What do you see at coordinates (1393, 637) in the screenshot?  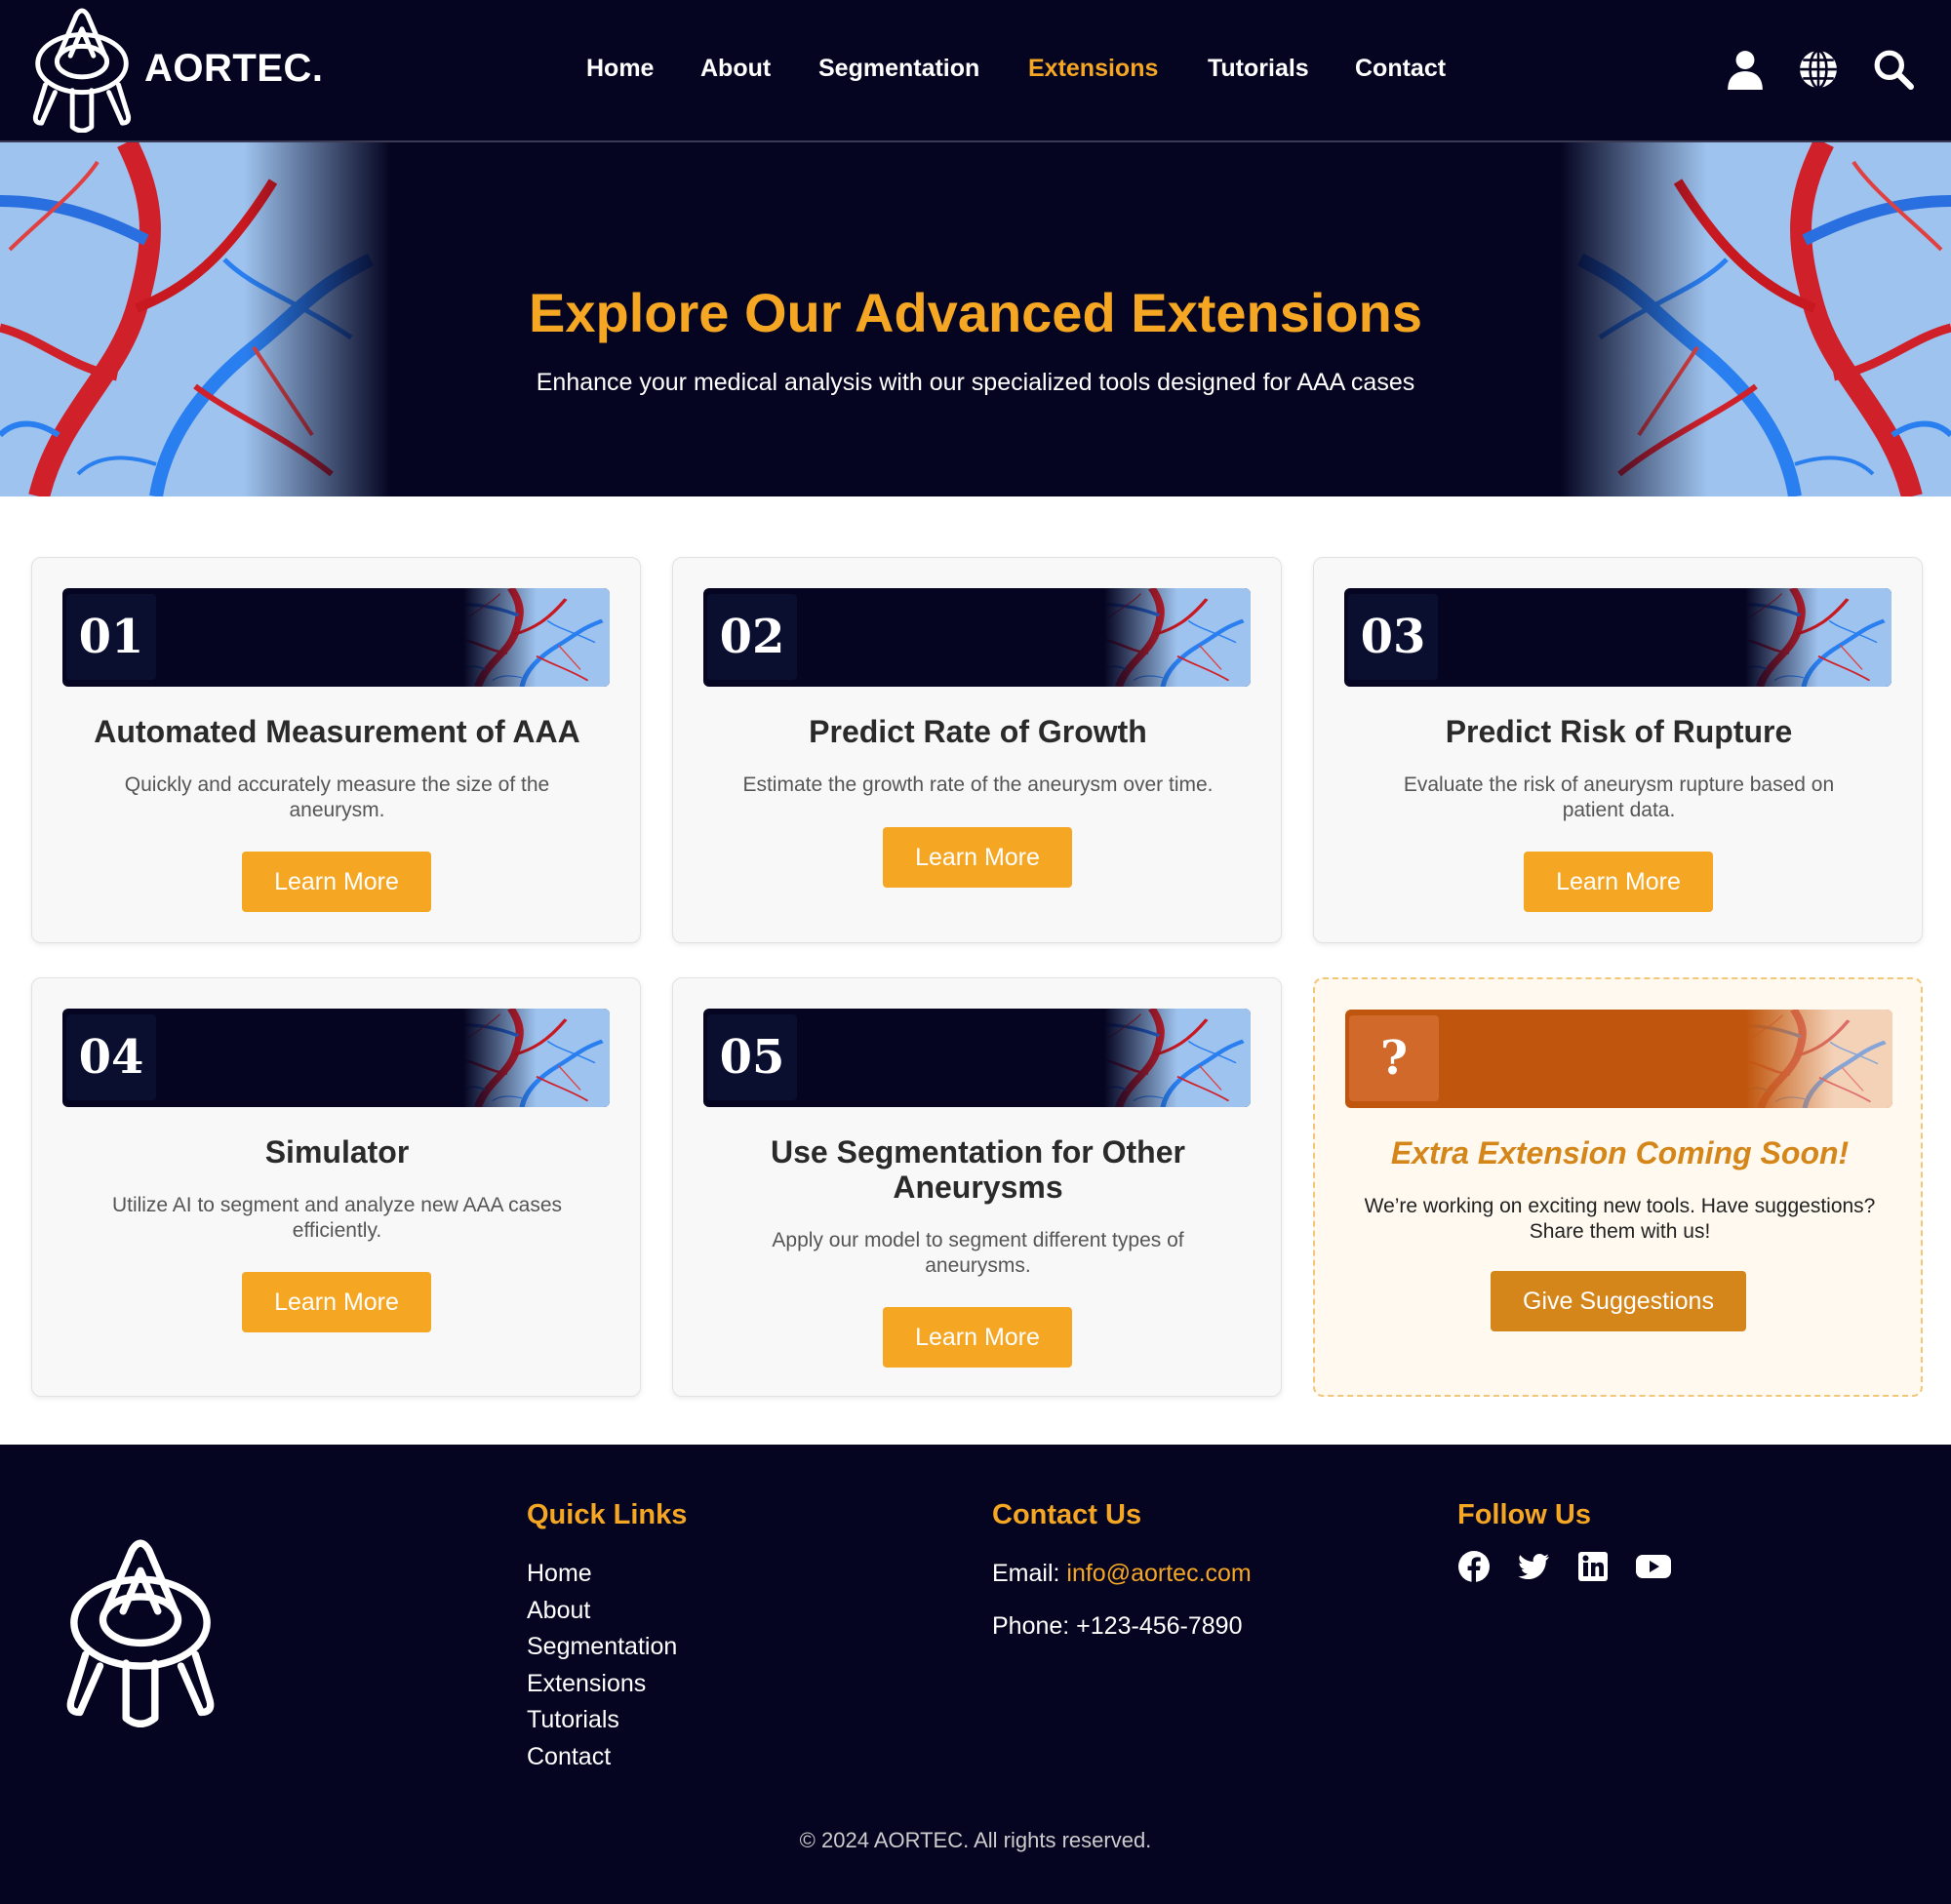 I see `card-number: 03` at bounding box center [1393, 637].